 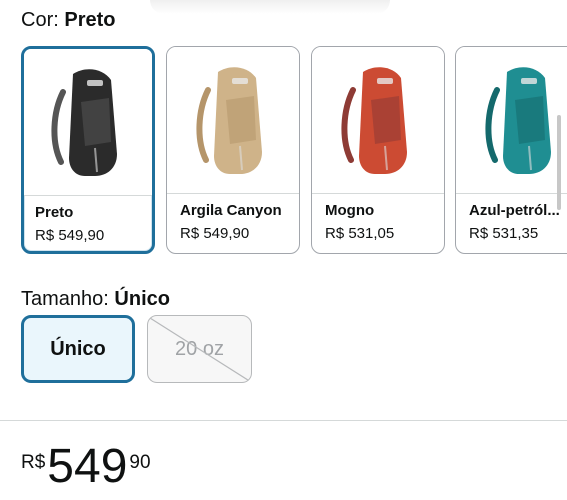 What do you see at coordinates (140, 462) in the screenshot?
I see `price-fraction: 90` at bounding box center [140, 462].